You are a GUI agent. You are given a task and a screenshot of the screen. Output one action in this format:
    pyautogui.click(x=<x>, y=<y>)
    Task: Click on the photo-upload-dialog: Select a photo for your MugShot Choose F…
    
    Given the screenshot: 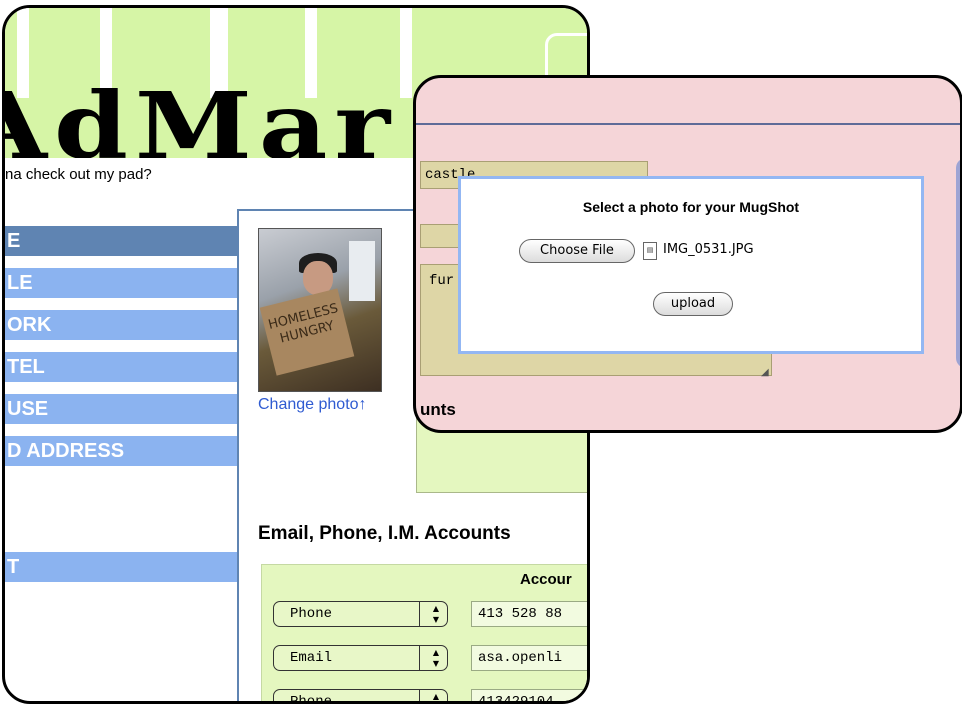 What is the action you would take?
    pyautogui.click(x=691, y=265)
    